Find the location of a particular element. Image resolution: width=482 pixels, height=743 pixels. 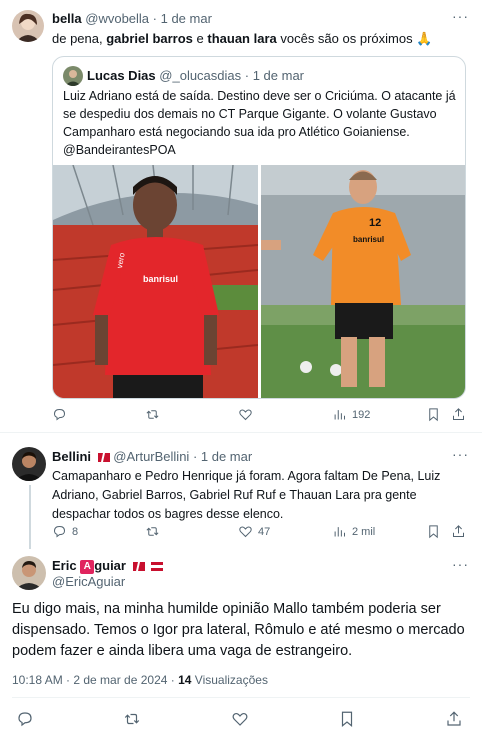

author-name-line: Eric Aguiar is located at coordinates (108, 566).